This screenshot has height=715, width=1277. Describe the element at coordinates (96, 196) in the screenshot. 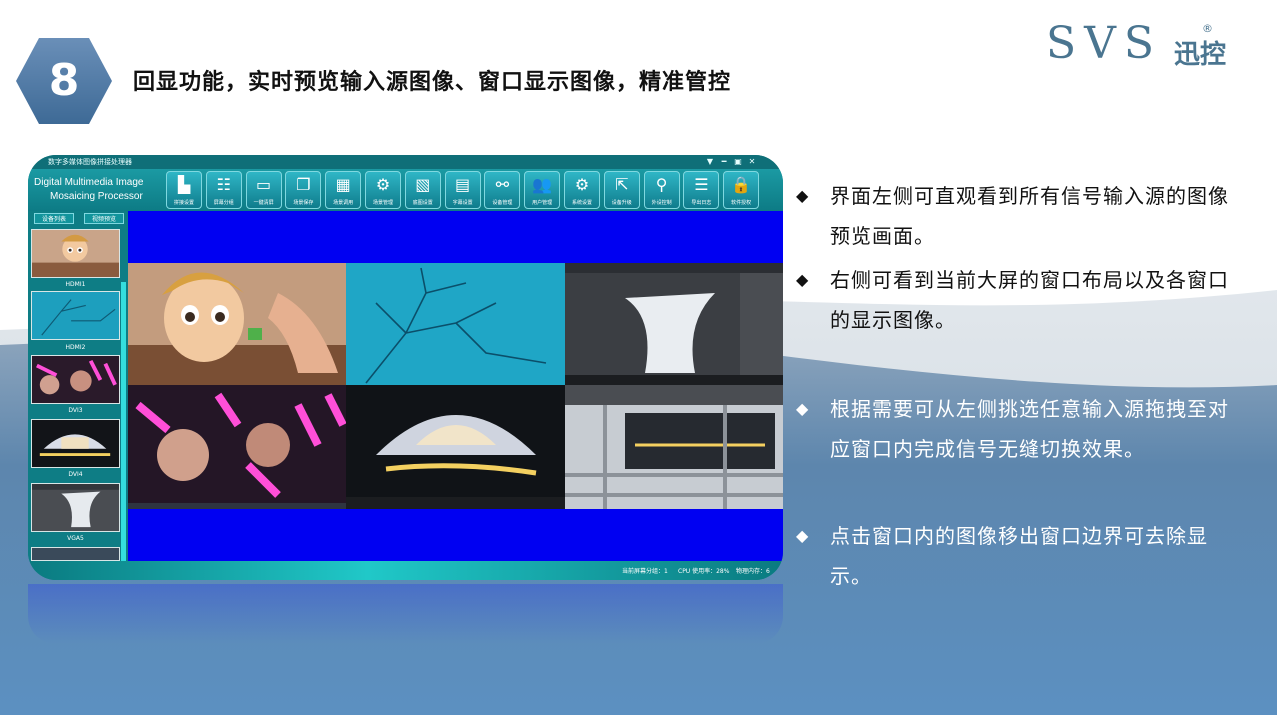

I see `brand-line-2: Mosaicing Processor` at that location.